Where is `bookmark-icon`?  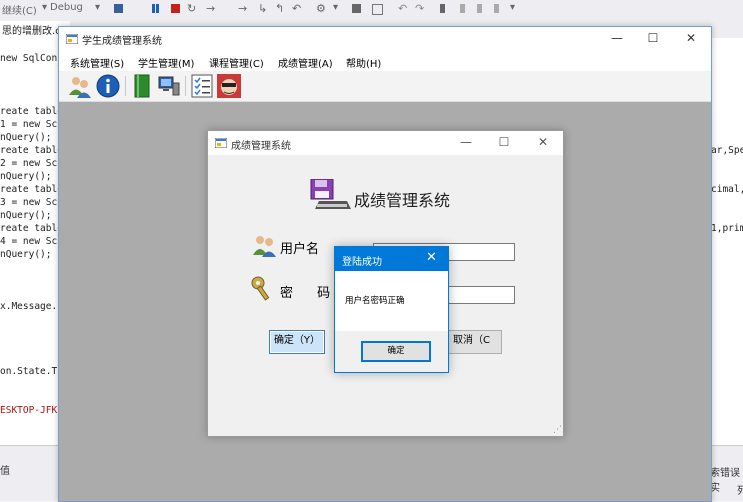 bookmark-icon is located at coordinates (442, 8).